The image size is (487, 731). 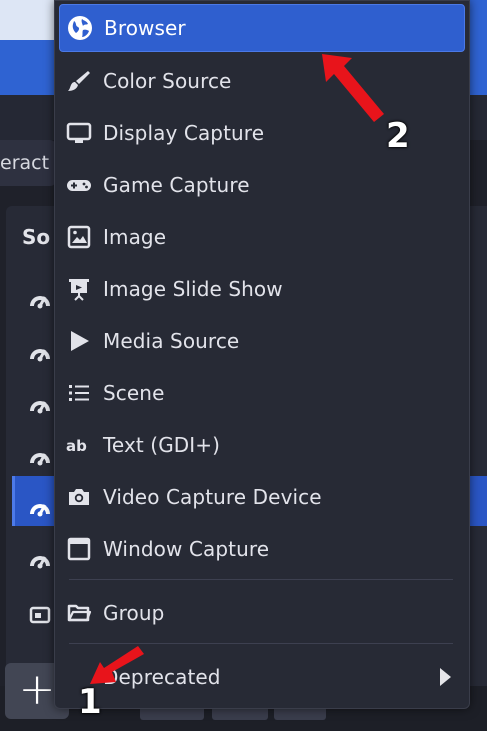 I want to click on menu-item-label: Color Source, so click(x=167, y=81).